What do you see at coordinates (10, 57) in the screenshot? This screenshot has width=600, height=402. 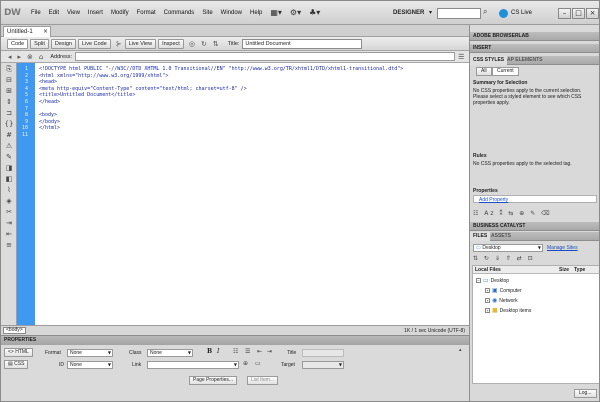 I see `back-icon: ◂` at bounding box center [10, 57].